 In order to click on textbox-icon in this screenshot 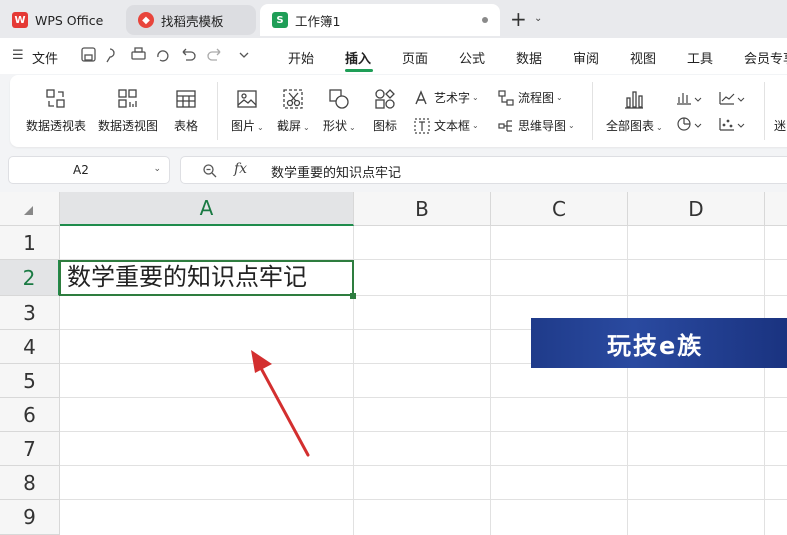, I will do `click(422, 125)`.